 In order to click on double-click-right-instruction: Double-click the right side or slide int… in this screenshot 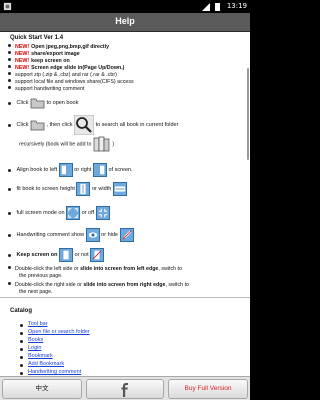, I will do `click(98, 285)`.